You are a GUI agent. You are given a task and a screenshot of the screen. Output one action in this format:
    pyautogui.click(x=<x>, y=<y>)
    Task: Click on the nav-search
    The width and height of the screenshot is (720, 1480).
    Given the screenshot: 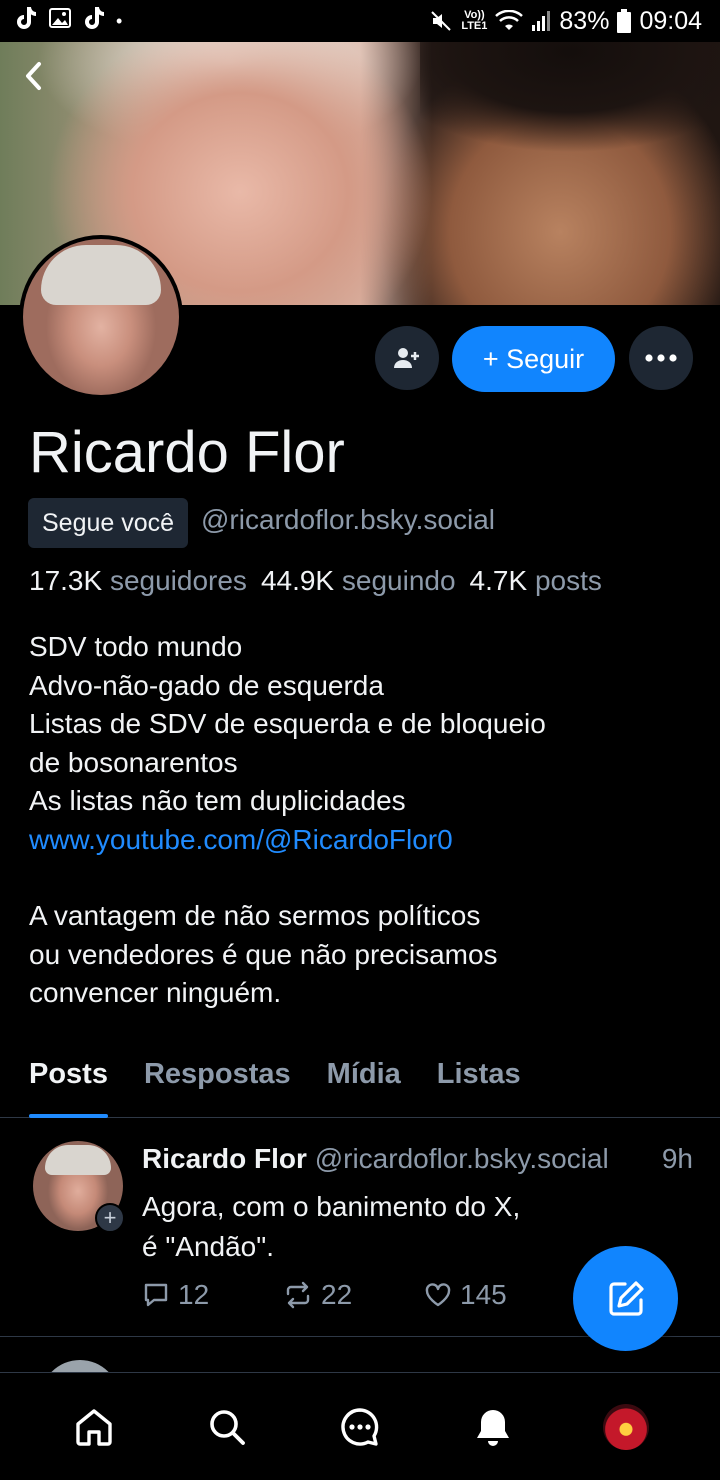 What is the action you would take?
    pyautogui.click(x=227, y=1427)
    